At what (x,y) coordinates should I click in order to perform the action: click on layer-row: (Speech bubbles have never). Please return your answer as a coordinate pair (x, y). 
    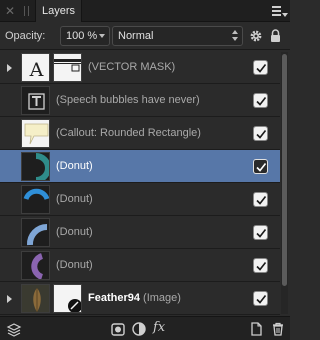
    Looking at the image, I should click on (140, 100).